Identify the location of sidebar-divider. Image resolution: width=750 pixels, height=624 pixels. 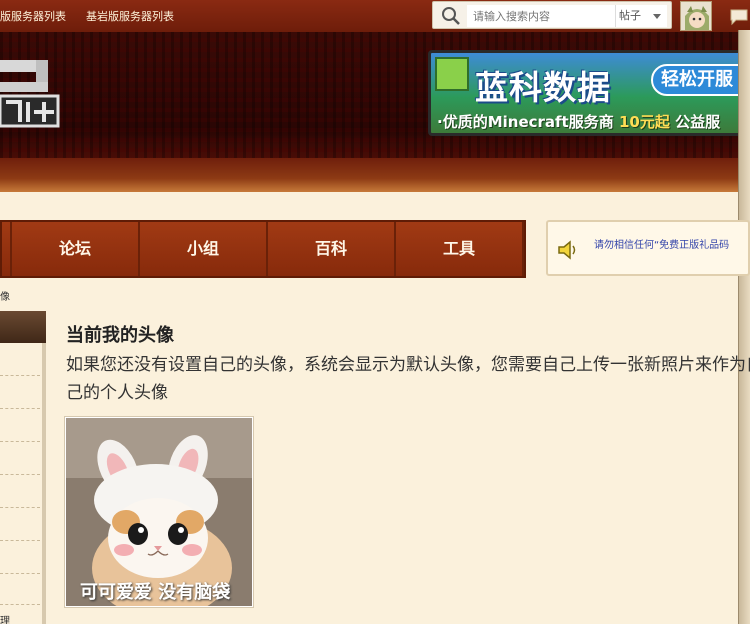
(44, 483).